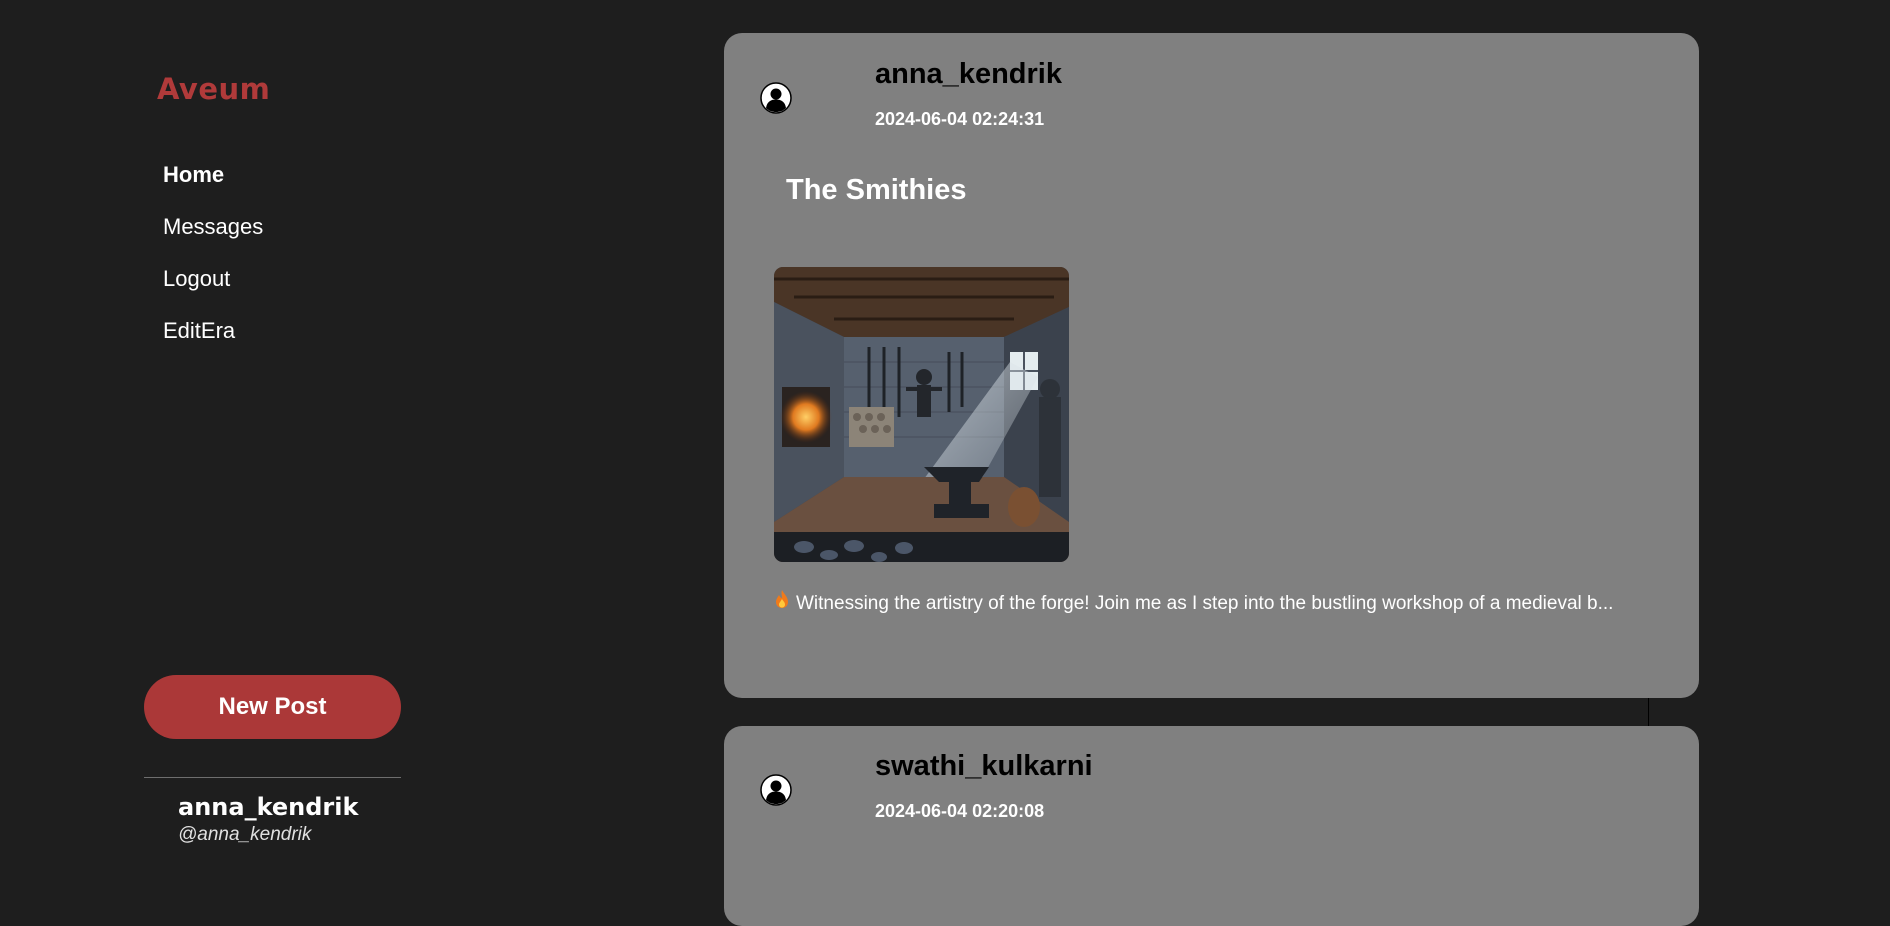 The image size is (1890, 926). I want to click on new-post-button: New Post, so click(272, 707).